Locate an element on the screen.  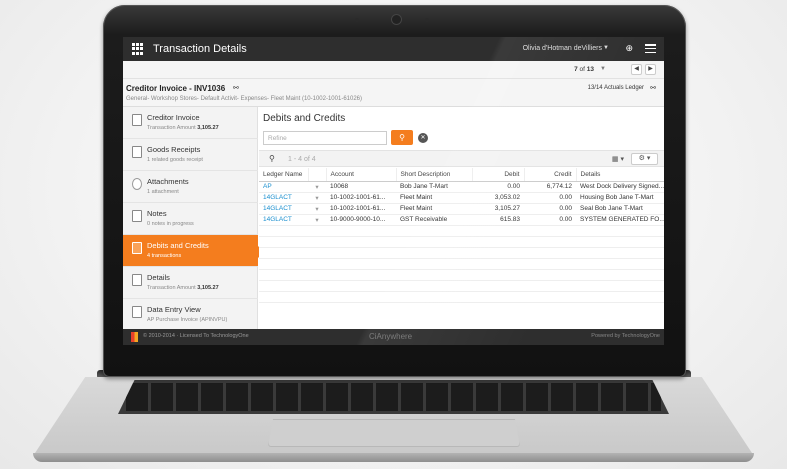
apps-grid-icon is located at coordinates (138, 49).